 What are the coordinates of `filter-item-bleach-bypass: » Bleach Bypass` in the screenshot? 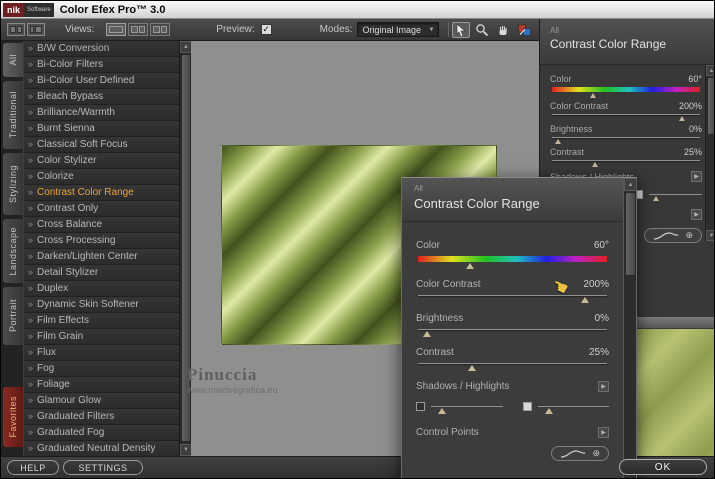 It's located at (101, 97).